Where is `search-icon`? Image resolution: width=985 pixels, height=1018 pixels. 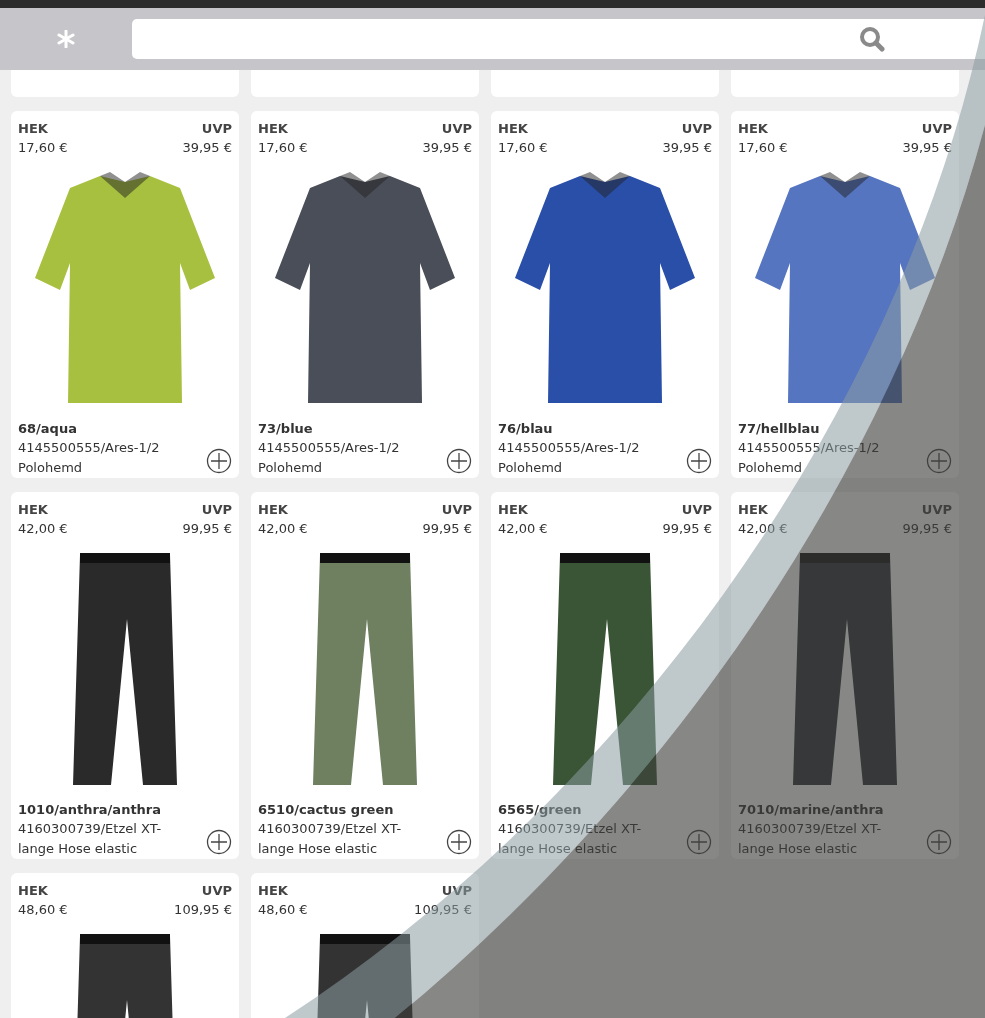
search-icon is located at coordinates (872, 39).